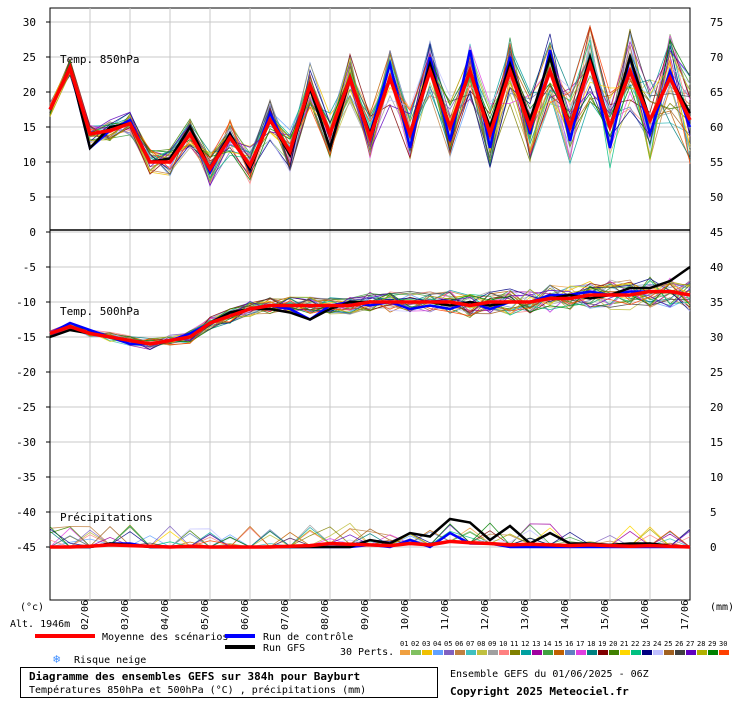 Image resolution: width=740 pixels, height=704 pixels. What do you see at coordinates (32, 232) in the screenshot?
I see `left-tick-label: 0` at bounding box center [32, 232].